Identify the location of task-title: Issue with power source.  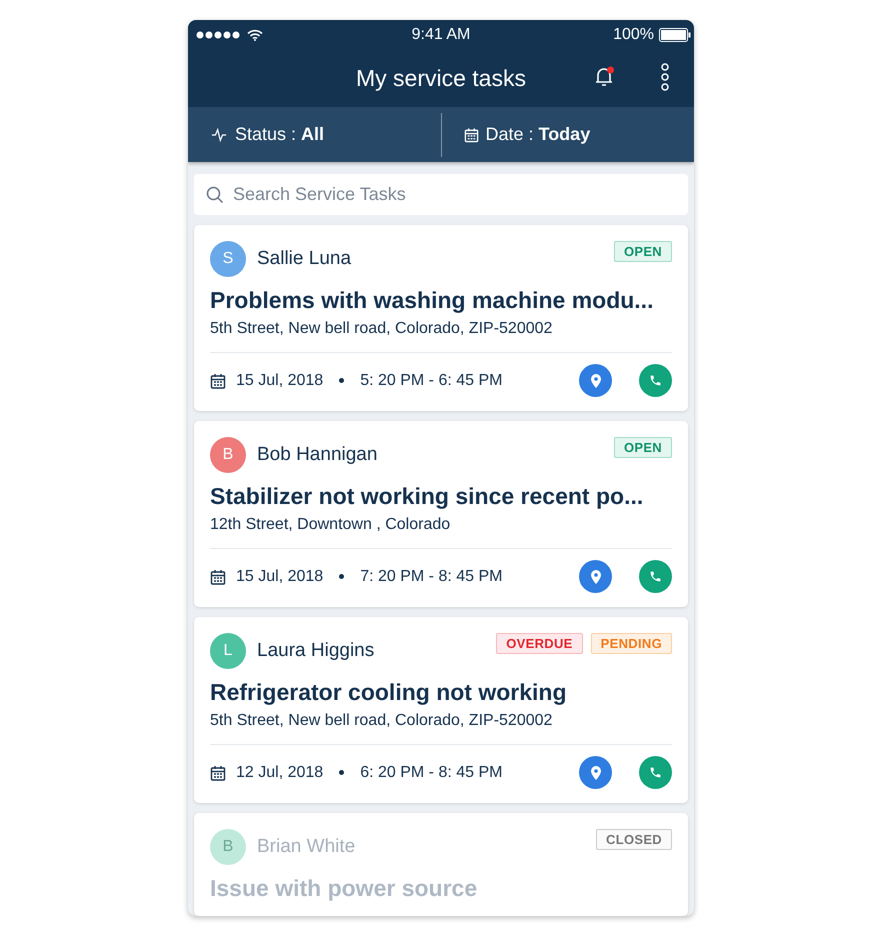
(344, 888).